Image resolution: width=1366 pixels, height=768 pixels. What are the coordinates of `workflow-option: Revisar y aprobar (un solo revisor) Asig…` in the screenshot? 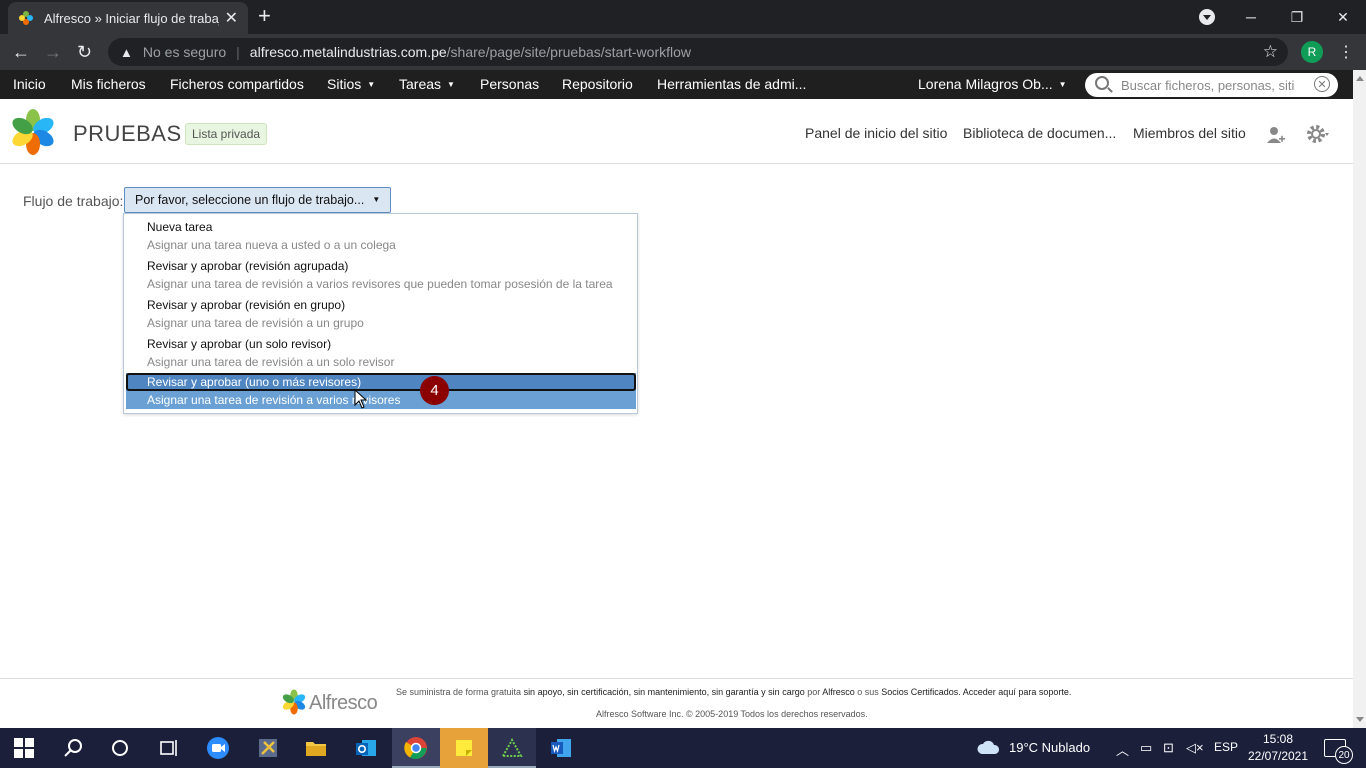 It's located at (381, 351).